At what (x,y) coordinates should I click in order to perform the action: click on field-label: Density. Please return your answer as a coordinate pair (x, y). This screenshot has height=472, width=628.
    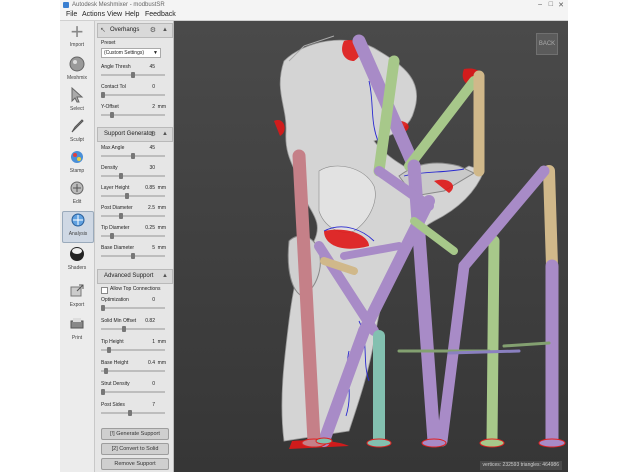
    Looking at the image, I should click on (109, 168).